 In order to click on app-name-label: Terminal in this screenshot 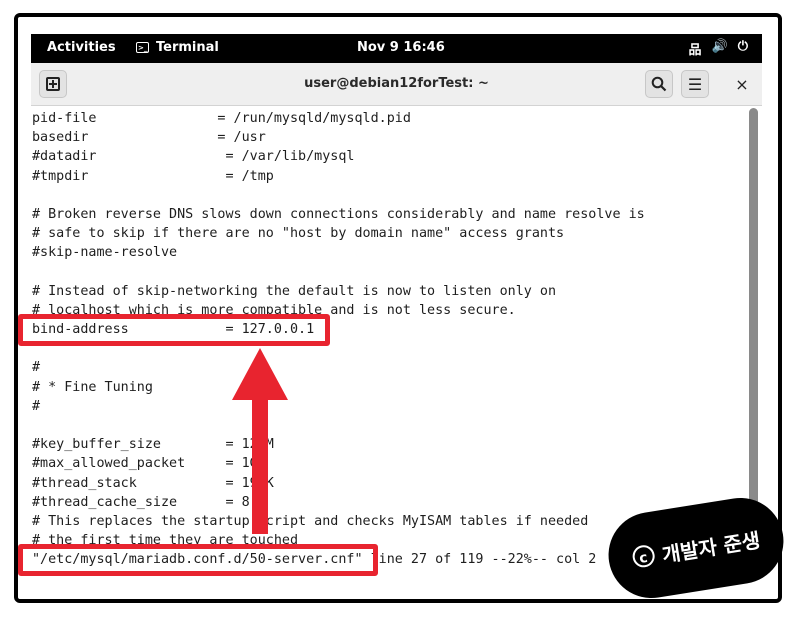, I will do `click(187, 47)`.